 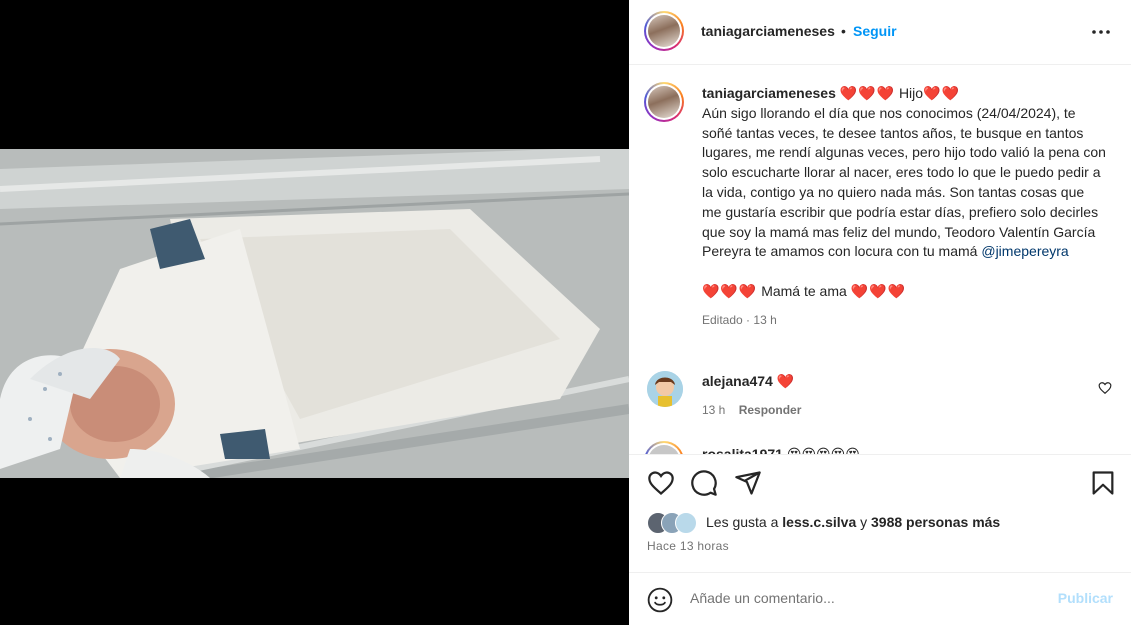 What do you see at coordinates (660, 600) in the screenshot?
I see `emoji-icon` at bounding box center [660, 600].